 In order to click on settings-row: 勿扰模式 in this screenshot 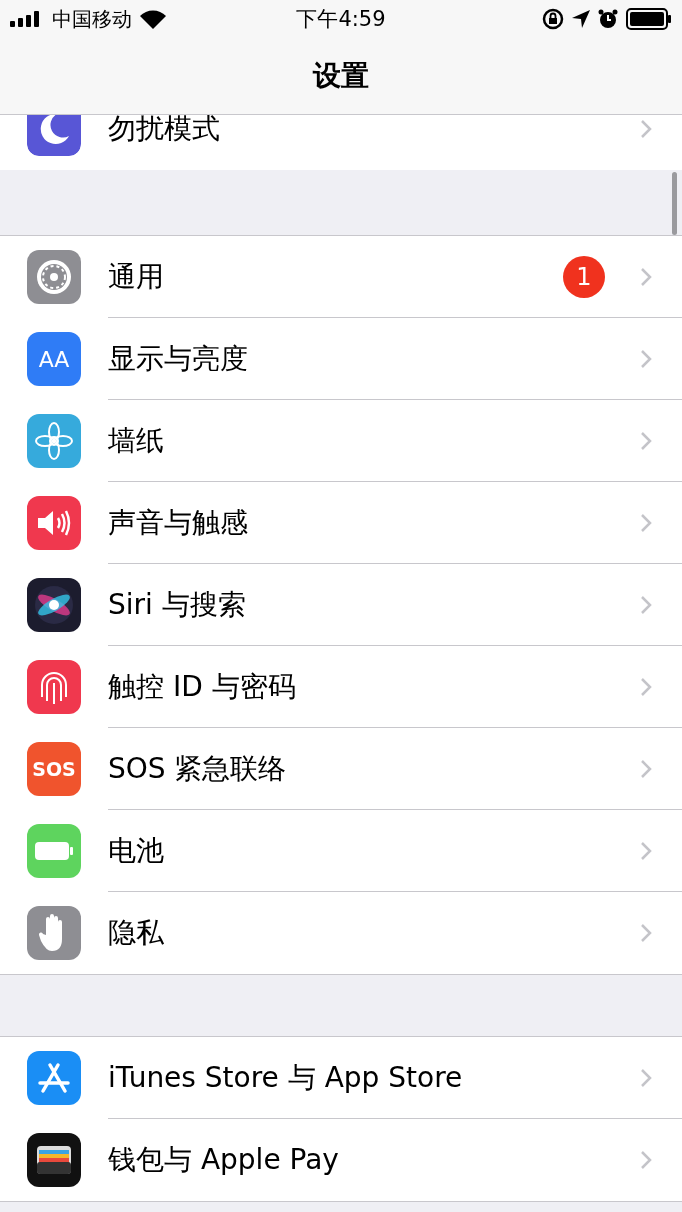, I will do `click(341, 142)`.